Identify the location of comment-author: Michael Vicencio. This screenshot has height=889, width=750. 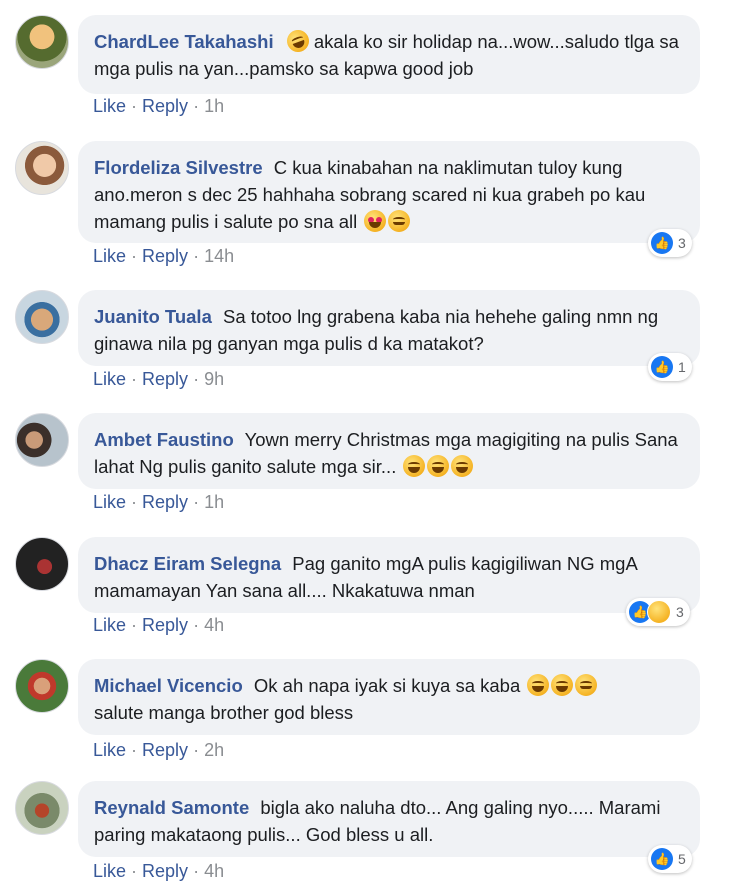
(168, 685).